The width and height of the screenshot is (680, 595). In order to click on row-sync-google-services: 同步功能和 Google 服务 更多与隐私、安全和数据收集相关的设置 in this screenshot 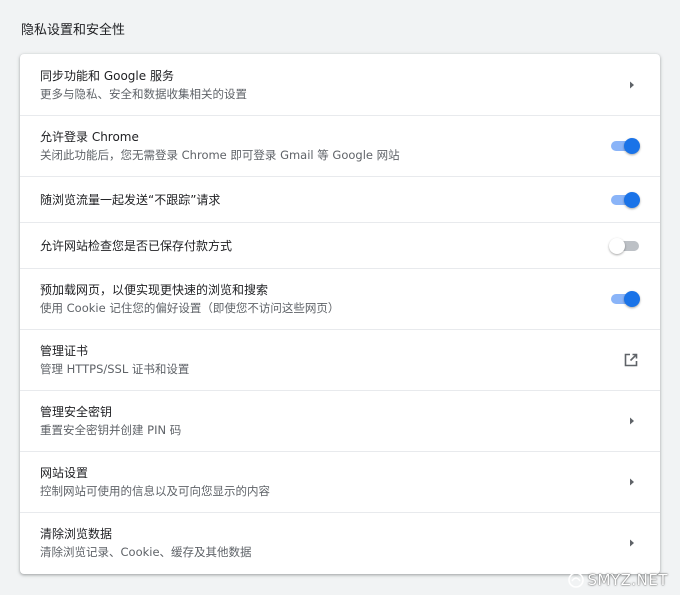, I will do `click(340, 84)`.